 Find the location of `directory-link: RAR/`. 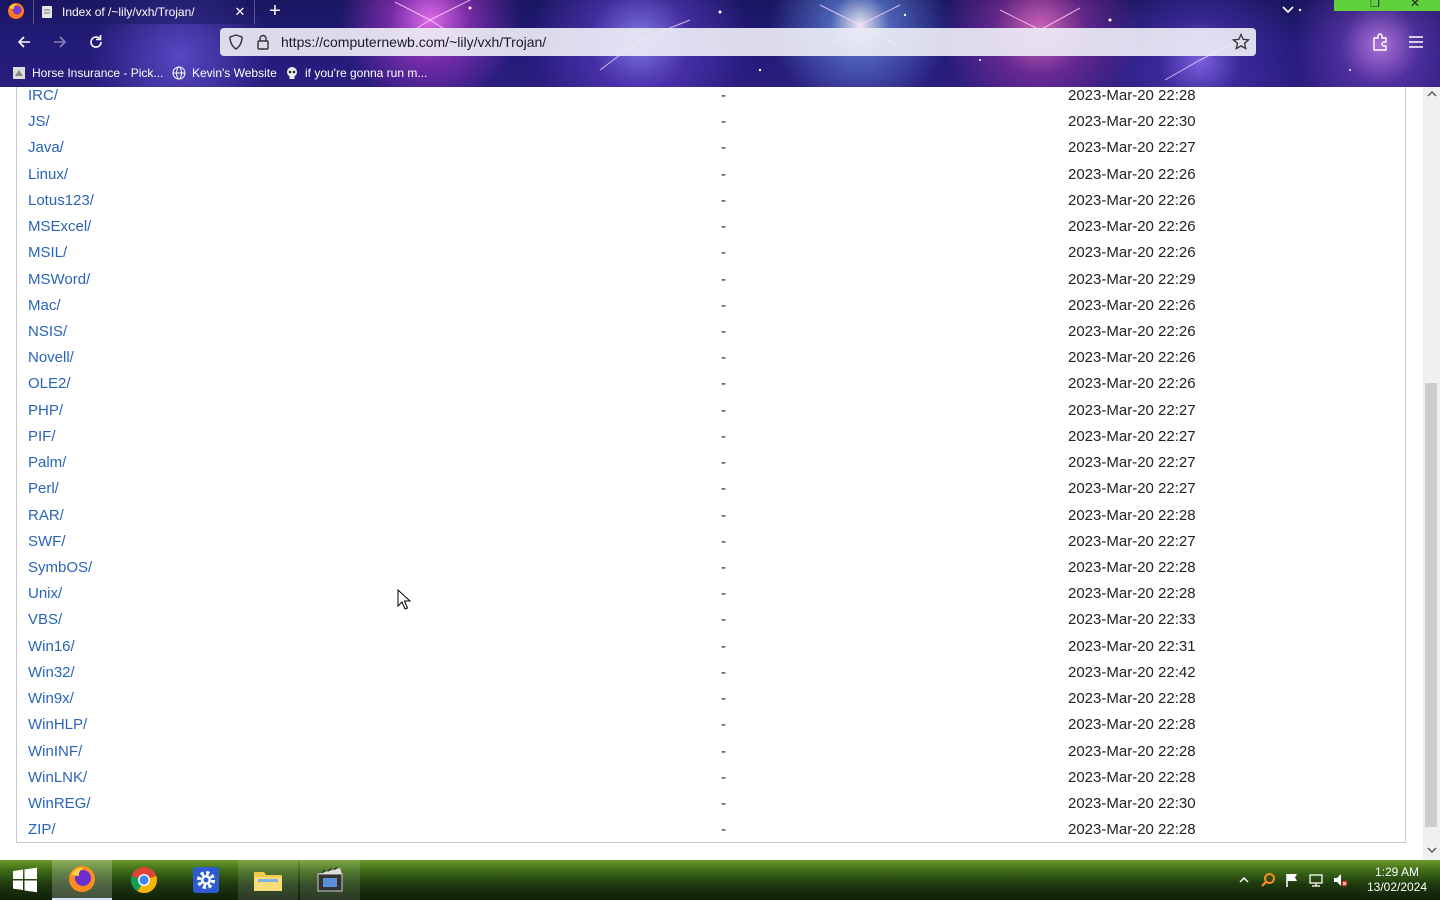

directory-link: RAR/ is located at coordinates (46, 515).